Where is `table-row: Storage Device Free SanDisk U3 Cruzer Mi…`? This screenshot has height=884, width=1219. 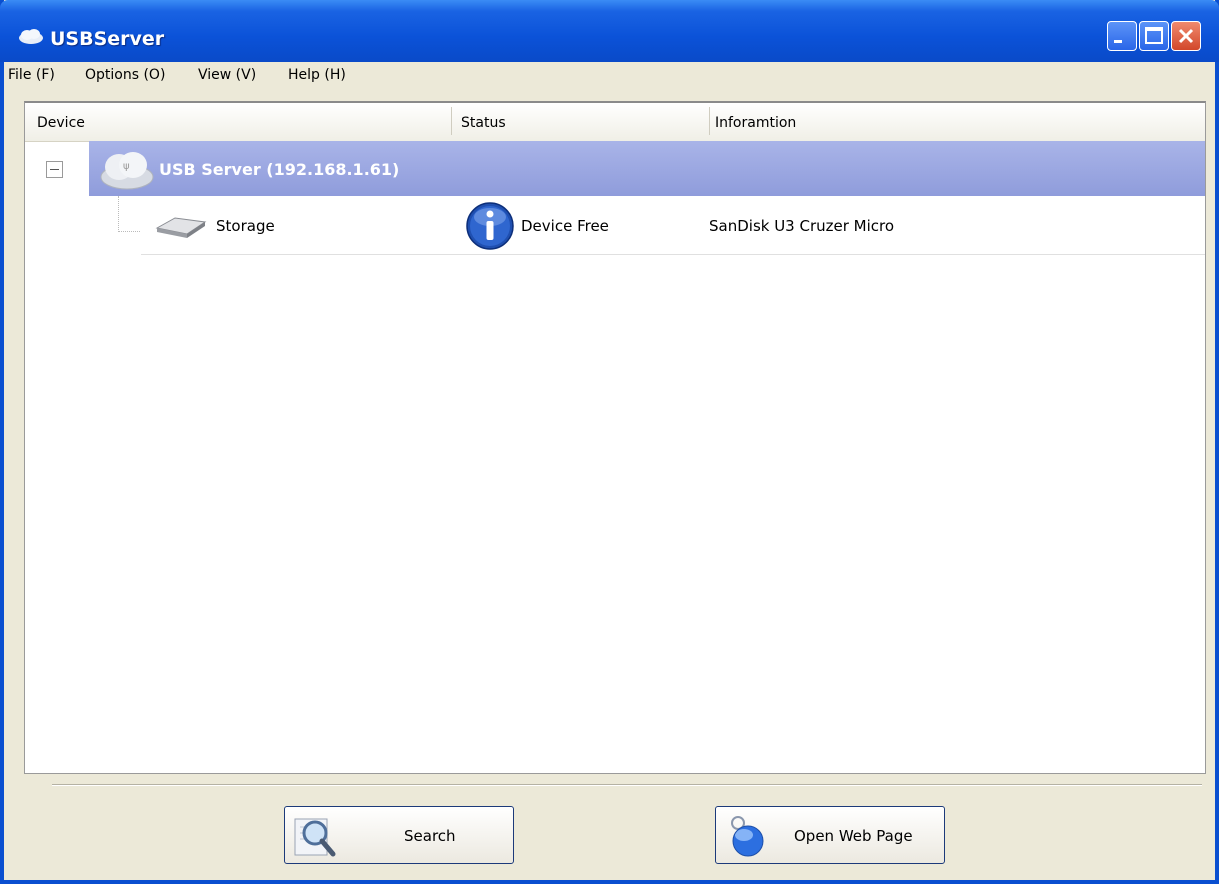 table-row: Storage Device Free SanDisk U3 Cruzer Mi… is located at coordinates (673, 225).